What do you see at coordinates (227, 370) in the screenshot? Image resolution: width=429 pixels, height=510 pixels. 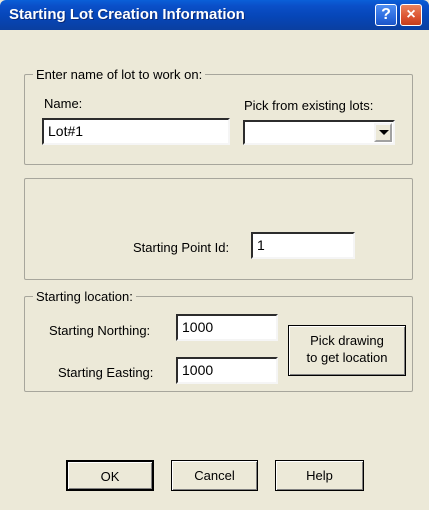 I see `easting-input: 1000` at bounding box center [227, 370].